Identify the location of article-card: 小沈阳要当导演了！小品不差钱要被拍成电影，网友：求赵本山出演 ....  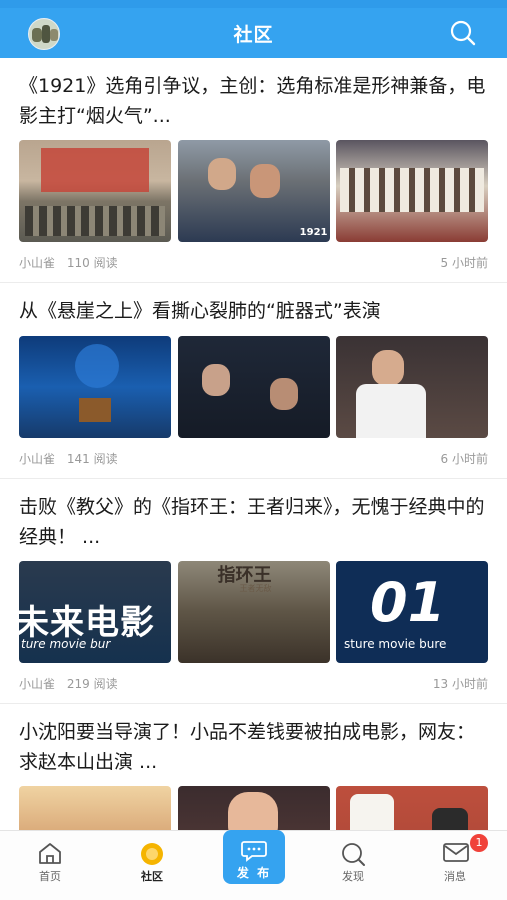
(253, 767).